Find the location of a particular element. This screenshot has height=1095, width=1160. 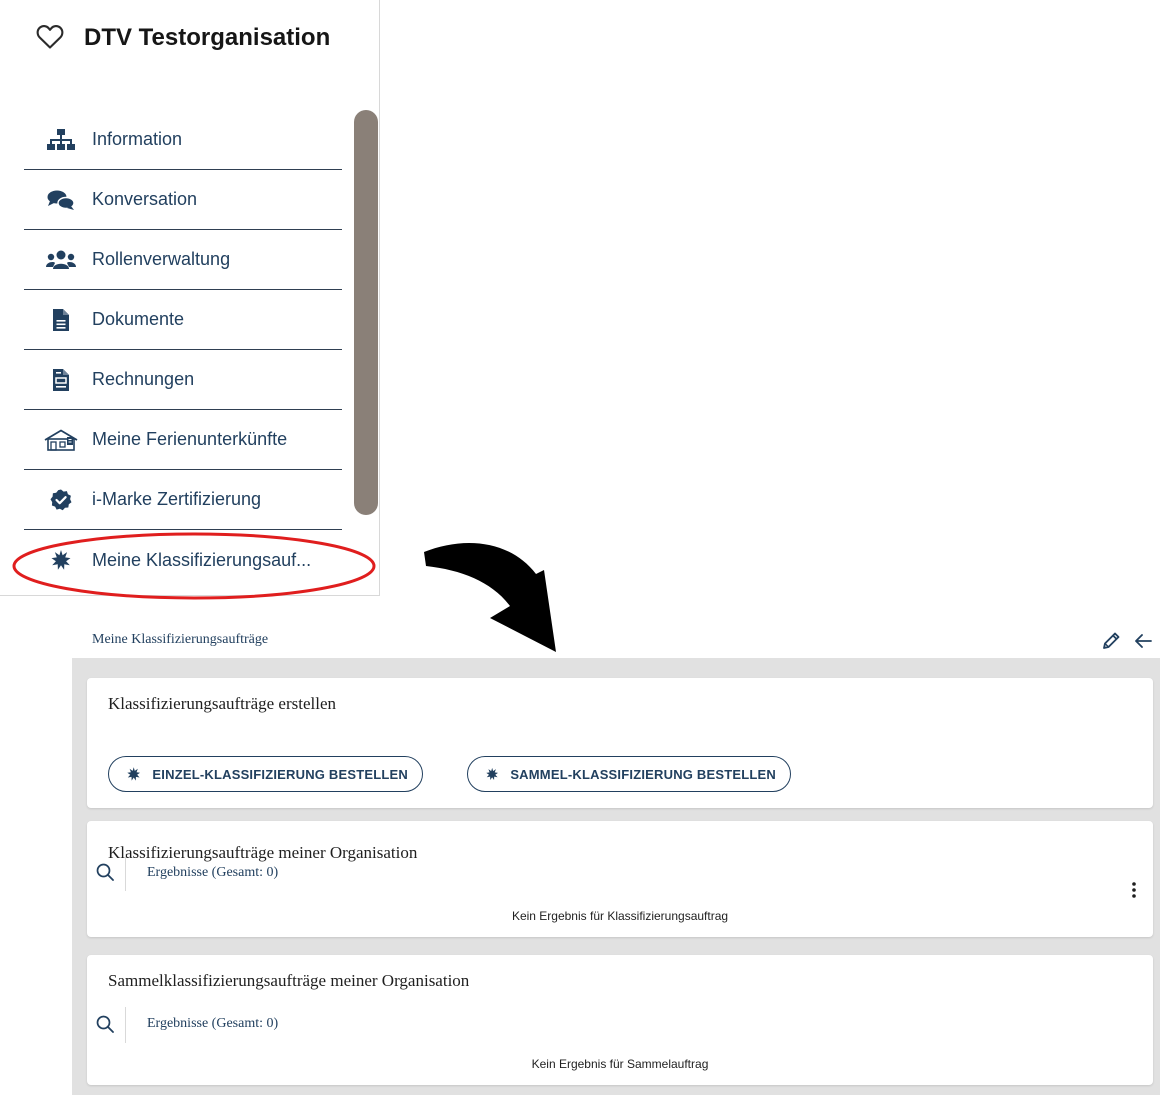

sidebar-item-rechnungen: Rechnungen is located at coordinates (183, 380).